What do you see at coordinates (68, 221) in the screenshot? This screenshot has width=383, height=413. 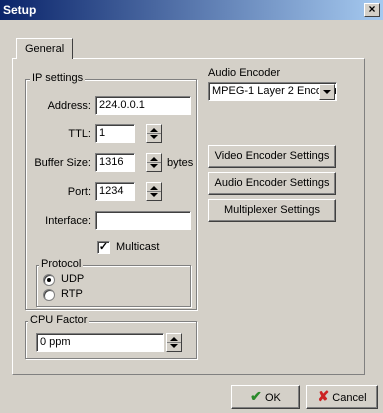 I see `interface-label: Interface:` at bounding box center [68, 221].